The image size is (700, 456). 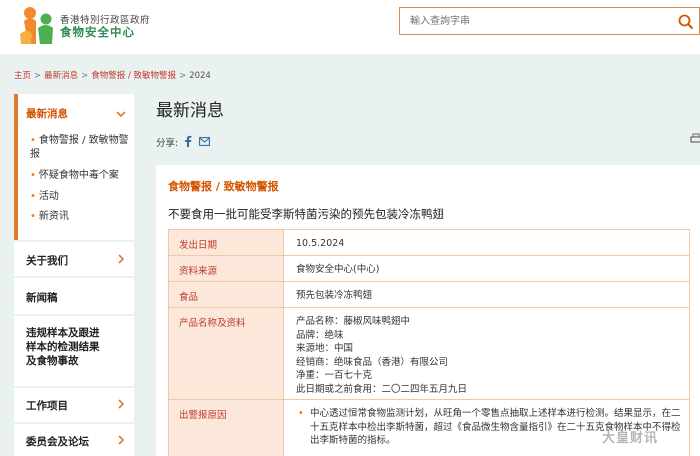 I want to click on sidebar-item-committees: 委员会及论坛, so click(x=74, y=440).